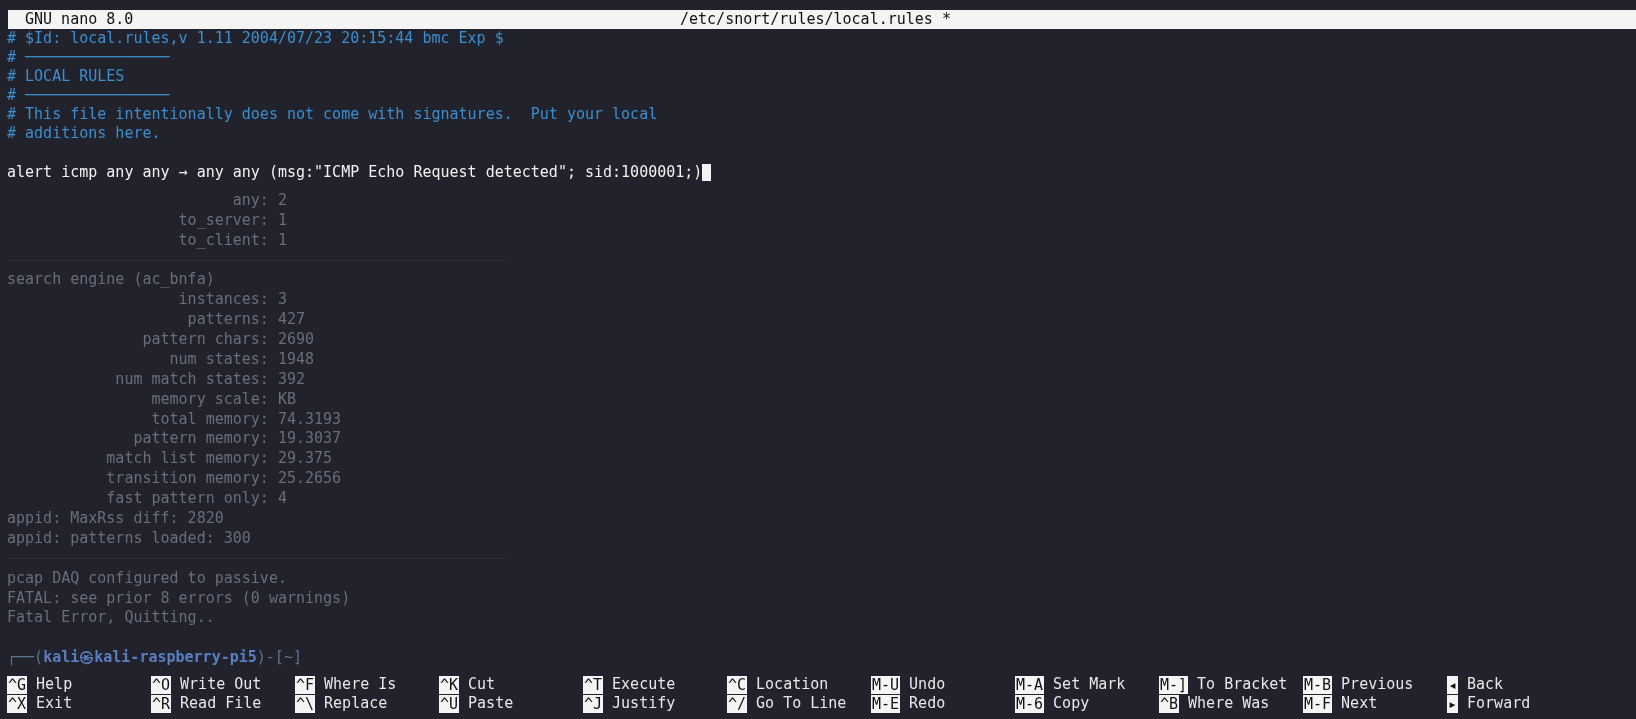 This screenshot has width=1636, height=719. Describe the element at coordinates (1318, 703) in the screenshot. I see `shortcut-key: M-F` at that location.